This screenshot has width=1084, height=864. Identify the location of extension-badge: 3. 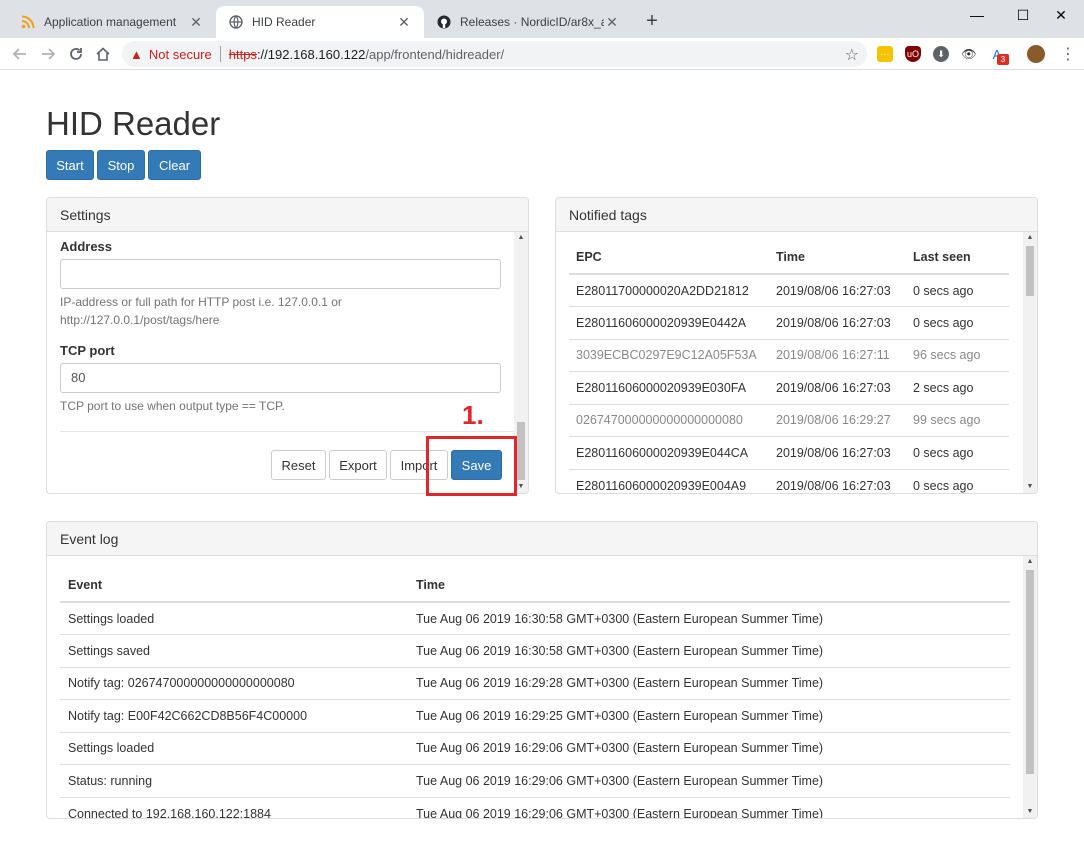
(1003, 59).